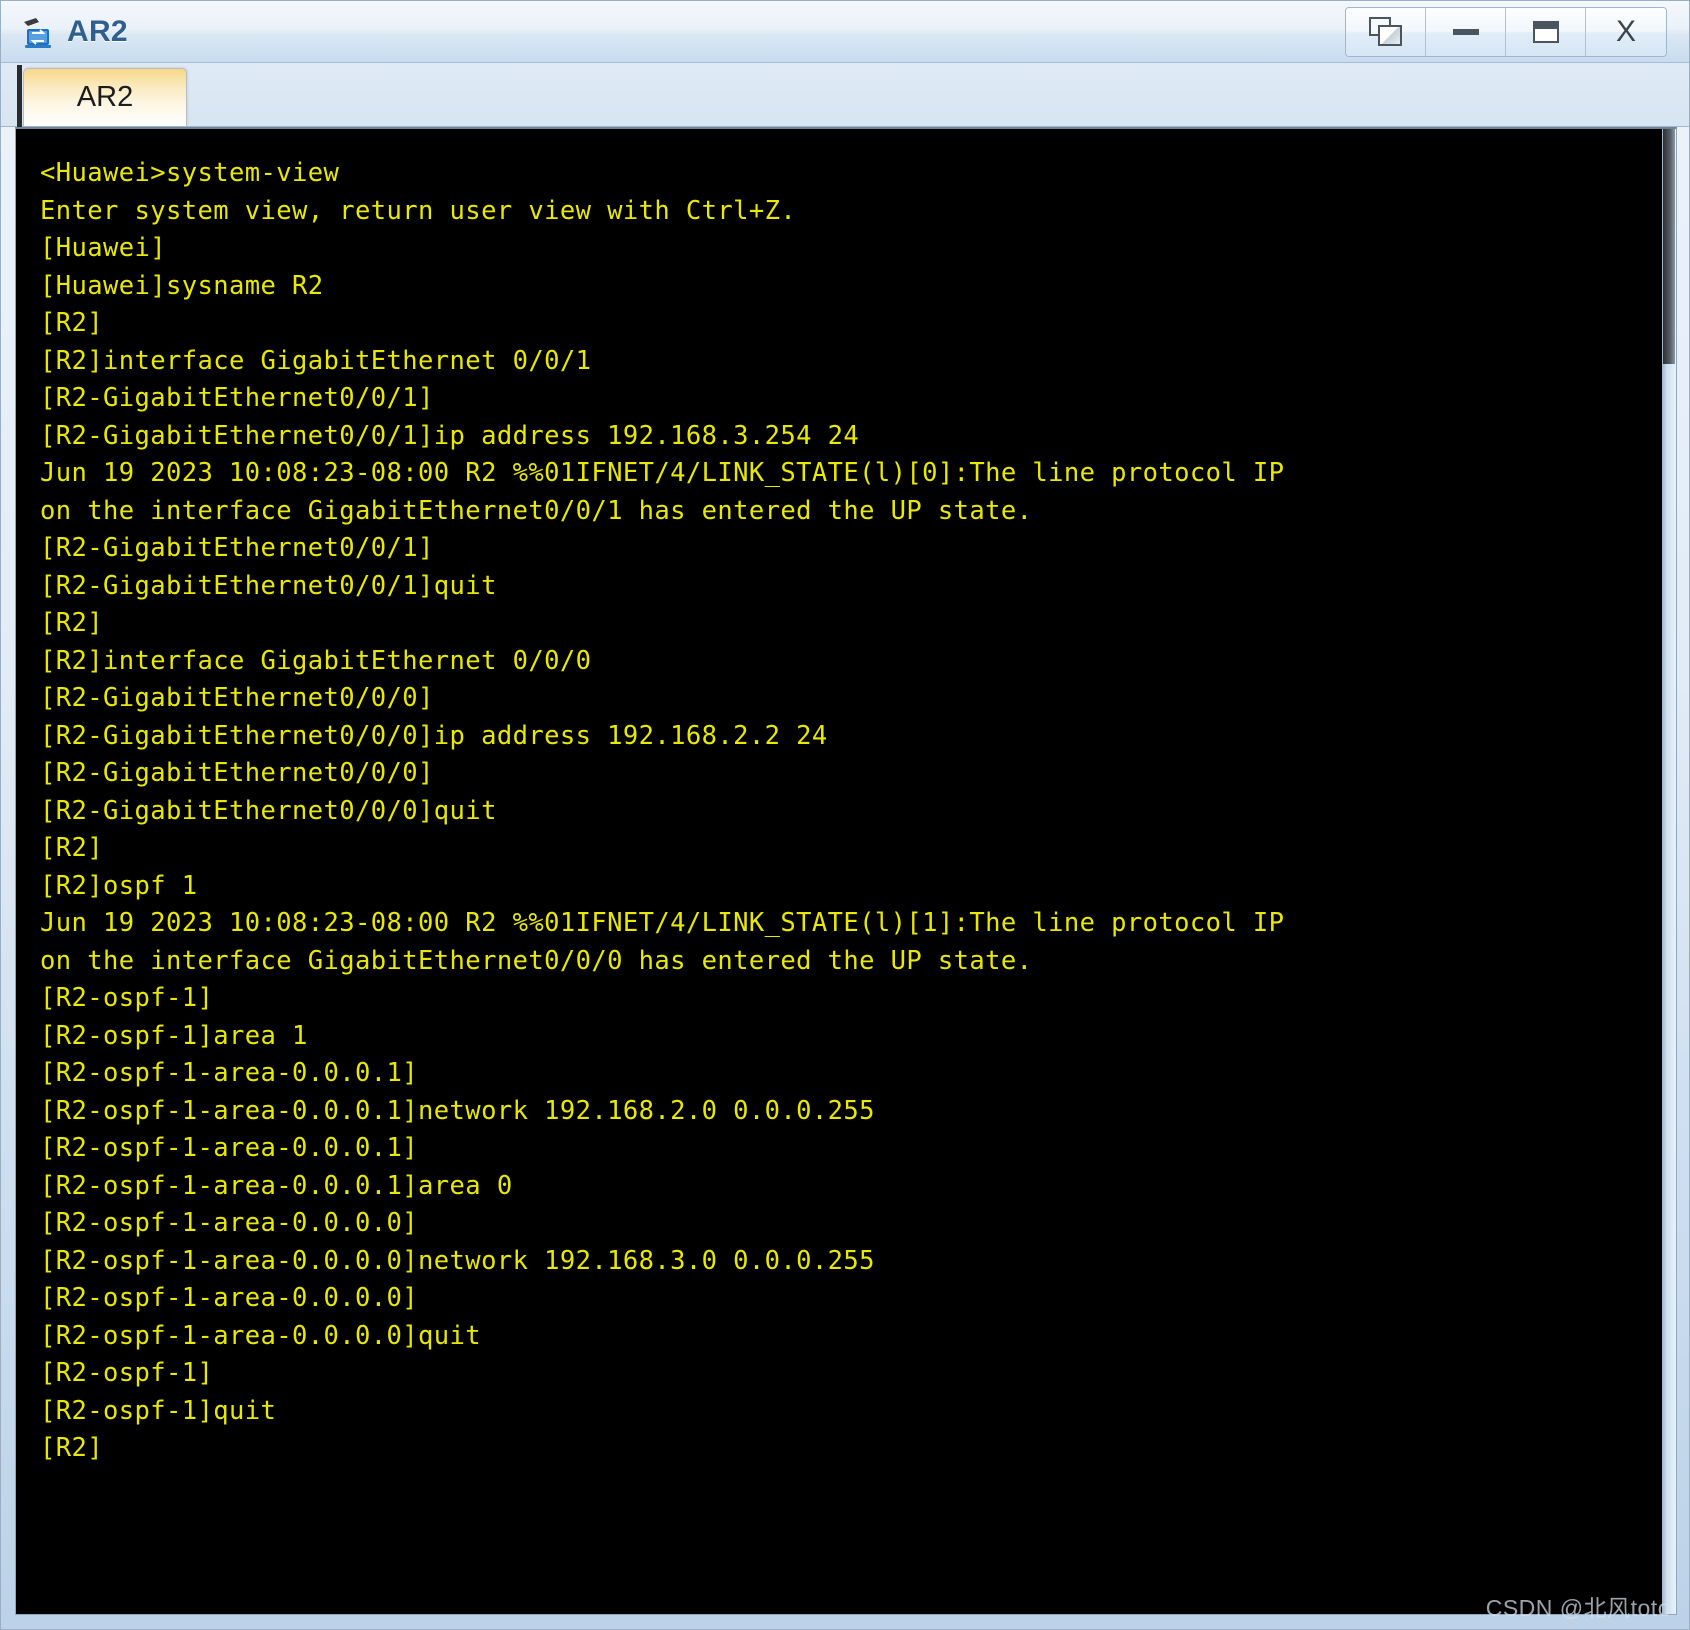  Describe the element at coordinates (316, 360) in the screenshot. I see `terminal-line: [R2]interface GigabitEthernet 0/0/1` at that location.